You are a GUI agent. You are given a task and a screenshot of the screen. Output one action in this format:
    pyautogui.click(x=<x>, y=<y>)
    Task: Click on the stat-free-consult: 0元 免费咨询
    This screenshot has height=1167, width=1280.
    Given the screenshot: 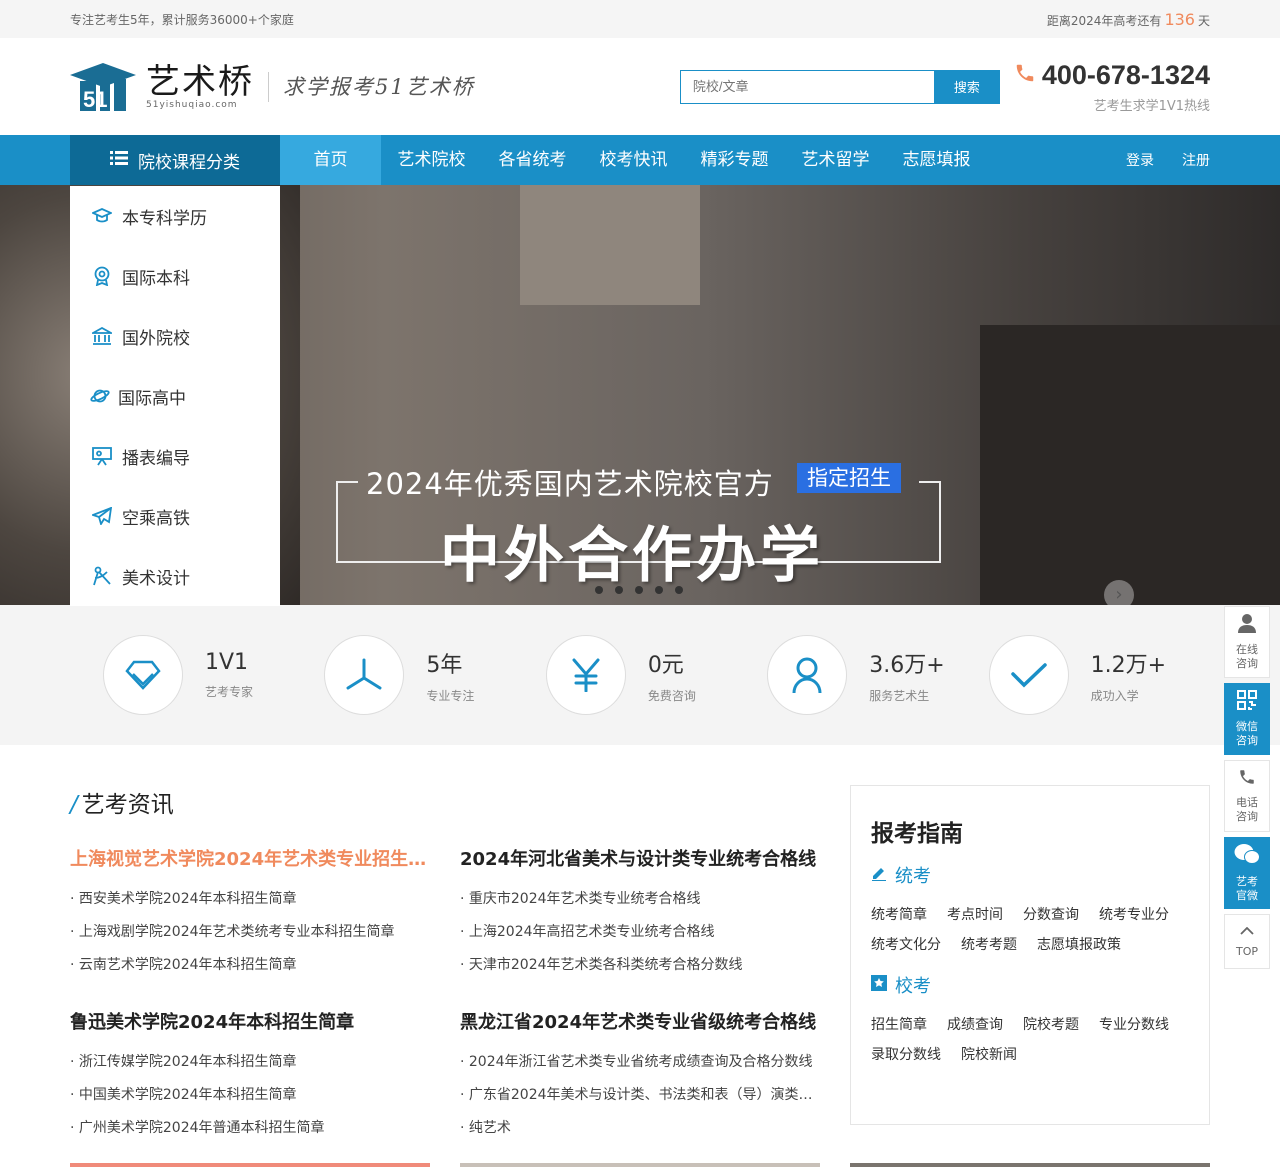 What is the action you would take?
    pyautogui.click(x=656, y=675)
    